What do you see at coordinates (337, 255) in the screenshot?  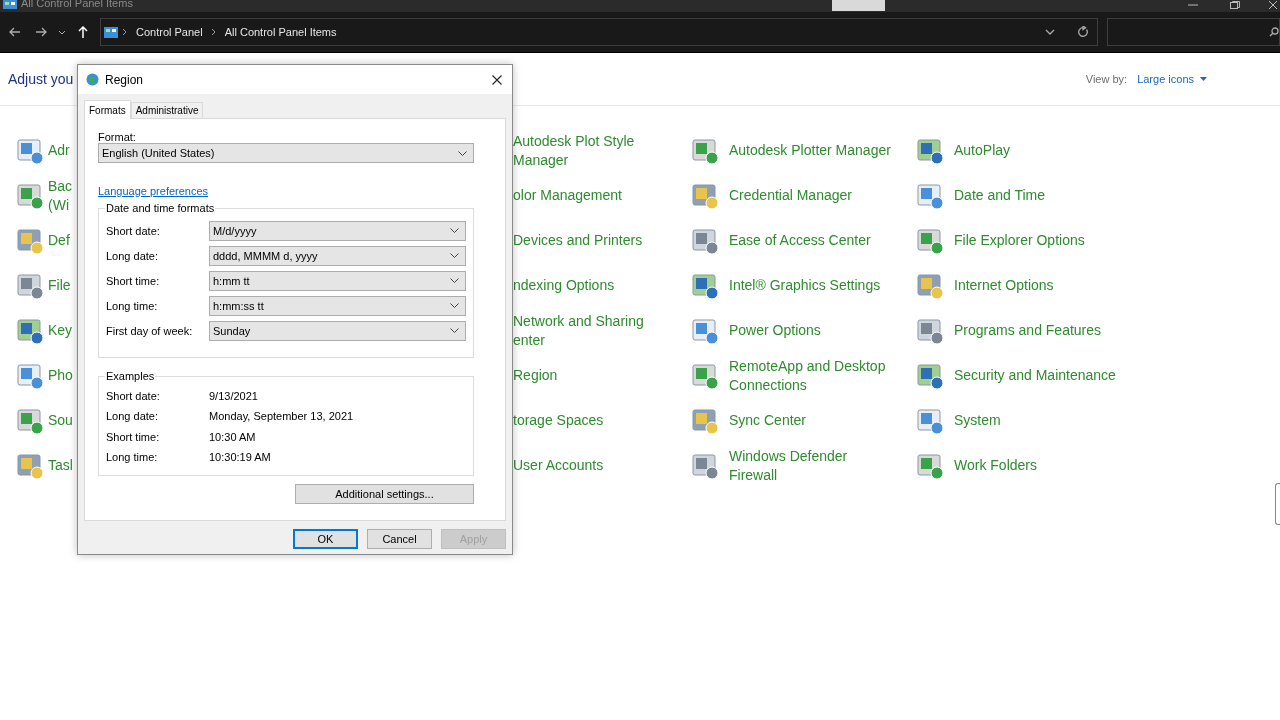 I see `dropdown: dddd, MMMM d, yyyy` at bounding box center [337, 255].